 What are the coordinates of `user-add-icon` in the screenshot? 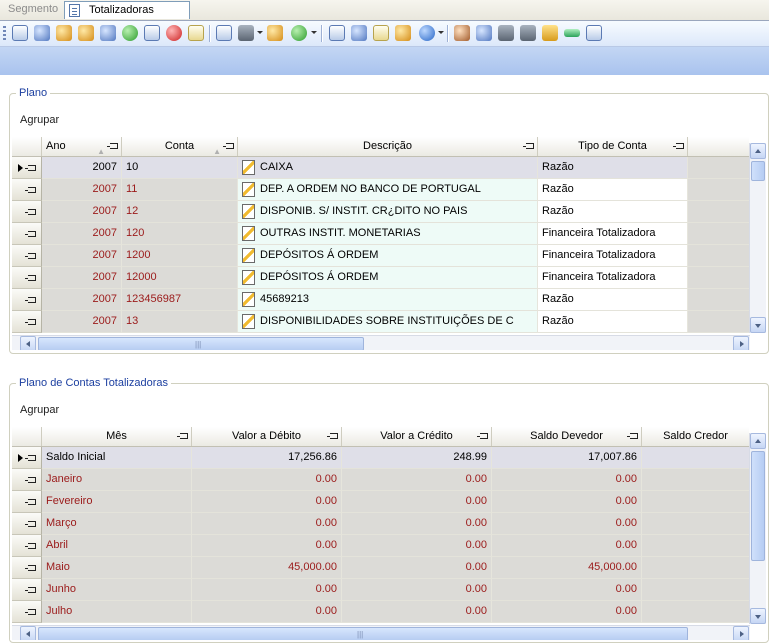 It's located at (108, 33).